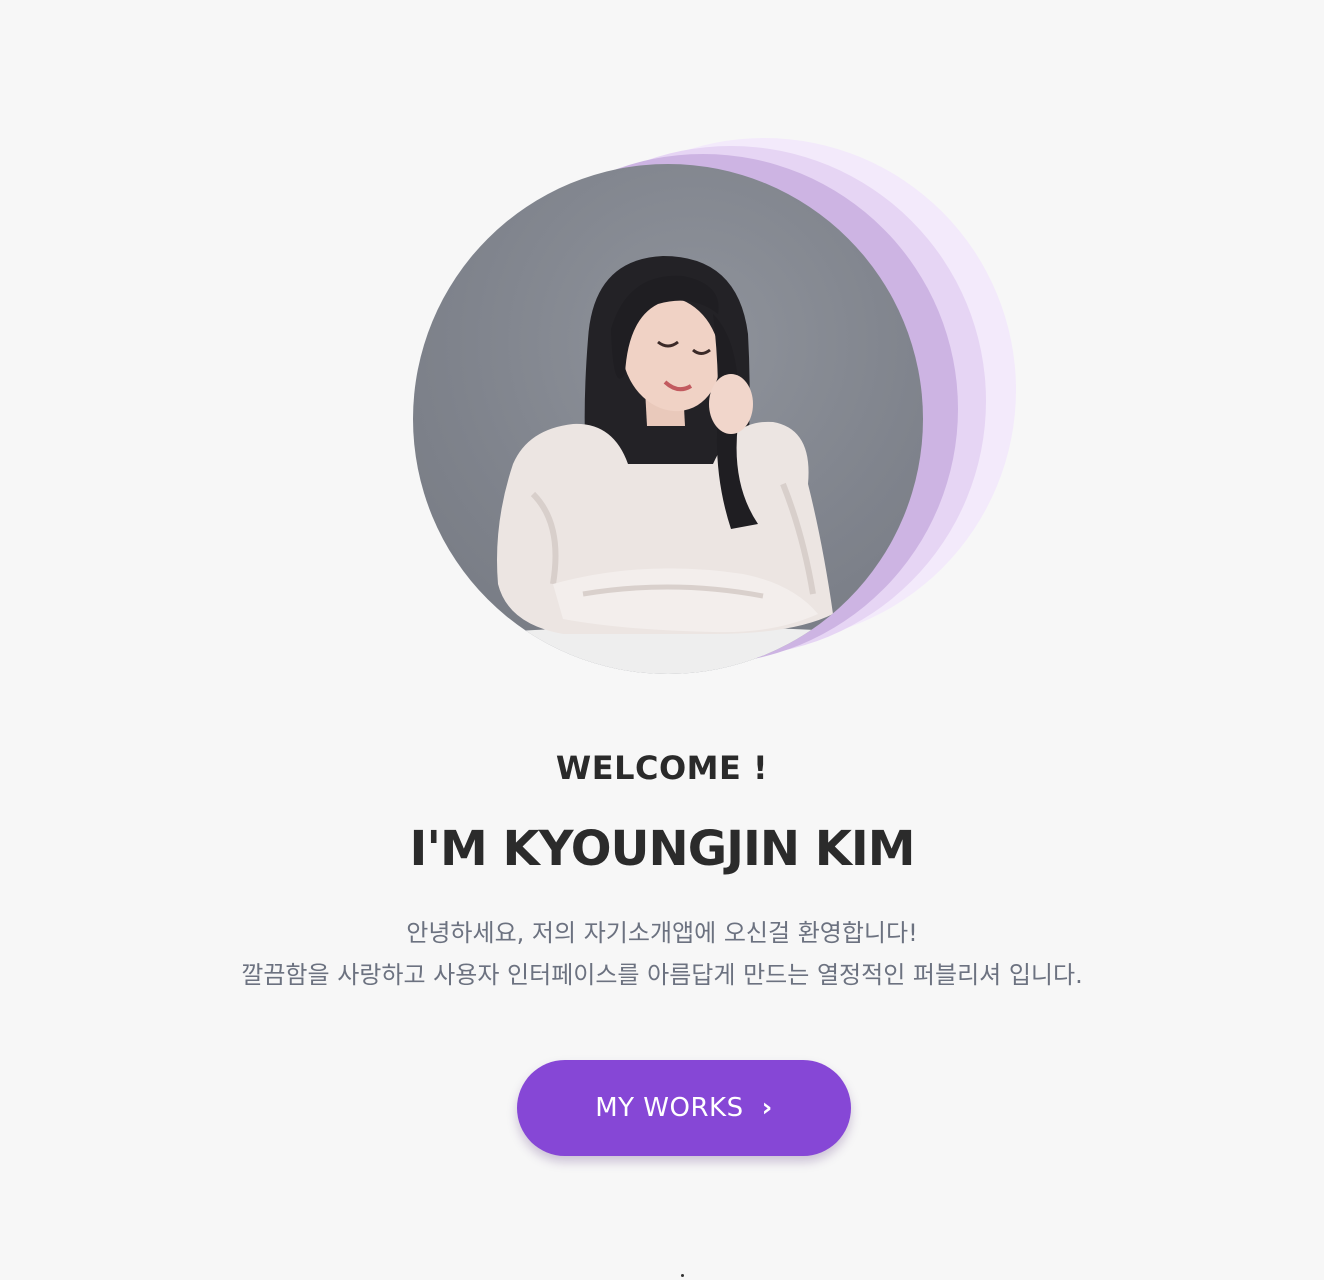 This screenshot has width=1324, height=1280. What do you see at coordinates (767, 1108) in the screenshot?
I see `chevron-right-icon: ›` at bounding box center [767, 1108].